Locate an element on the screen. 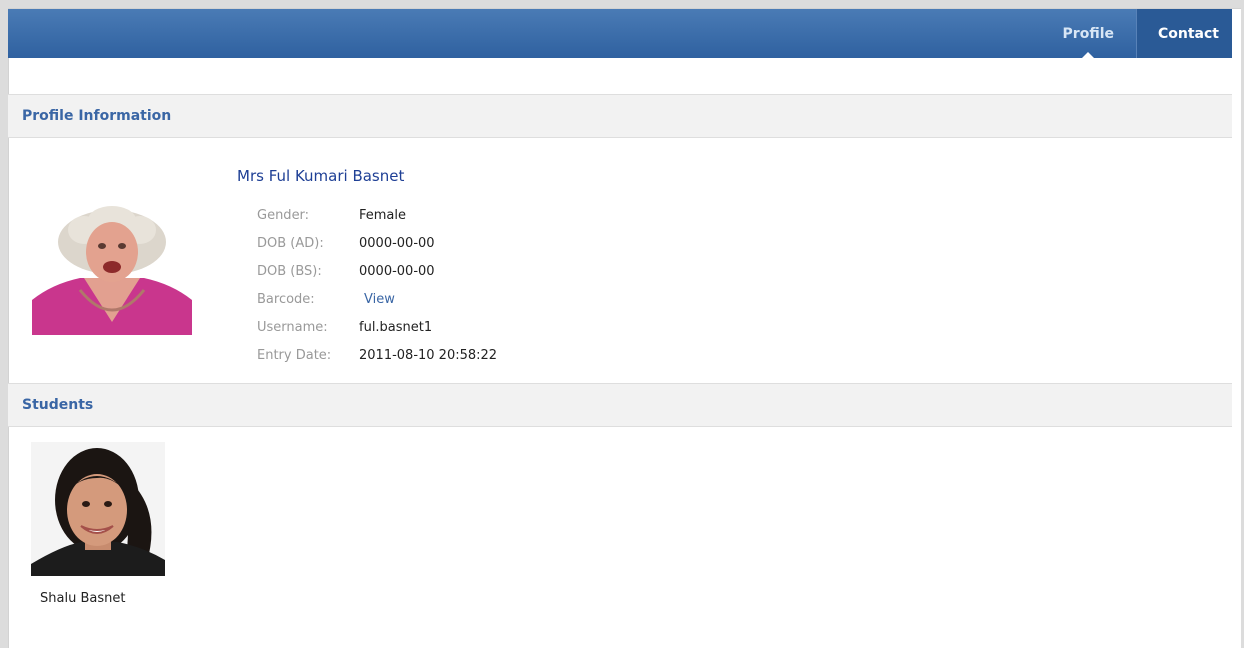 The image size is (1244, 648). dob-ad-value: 0000-00-00 is located at coordinates (397, 243).